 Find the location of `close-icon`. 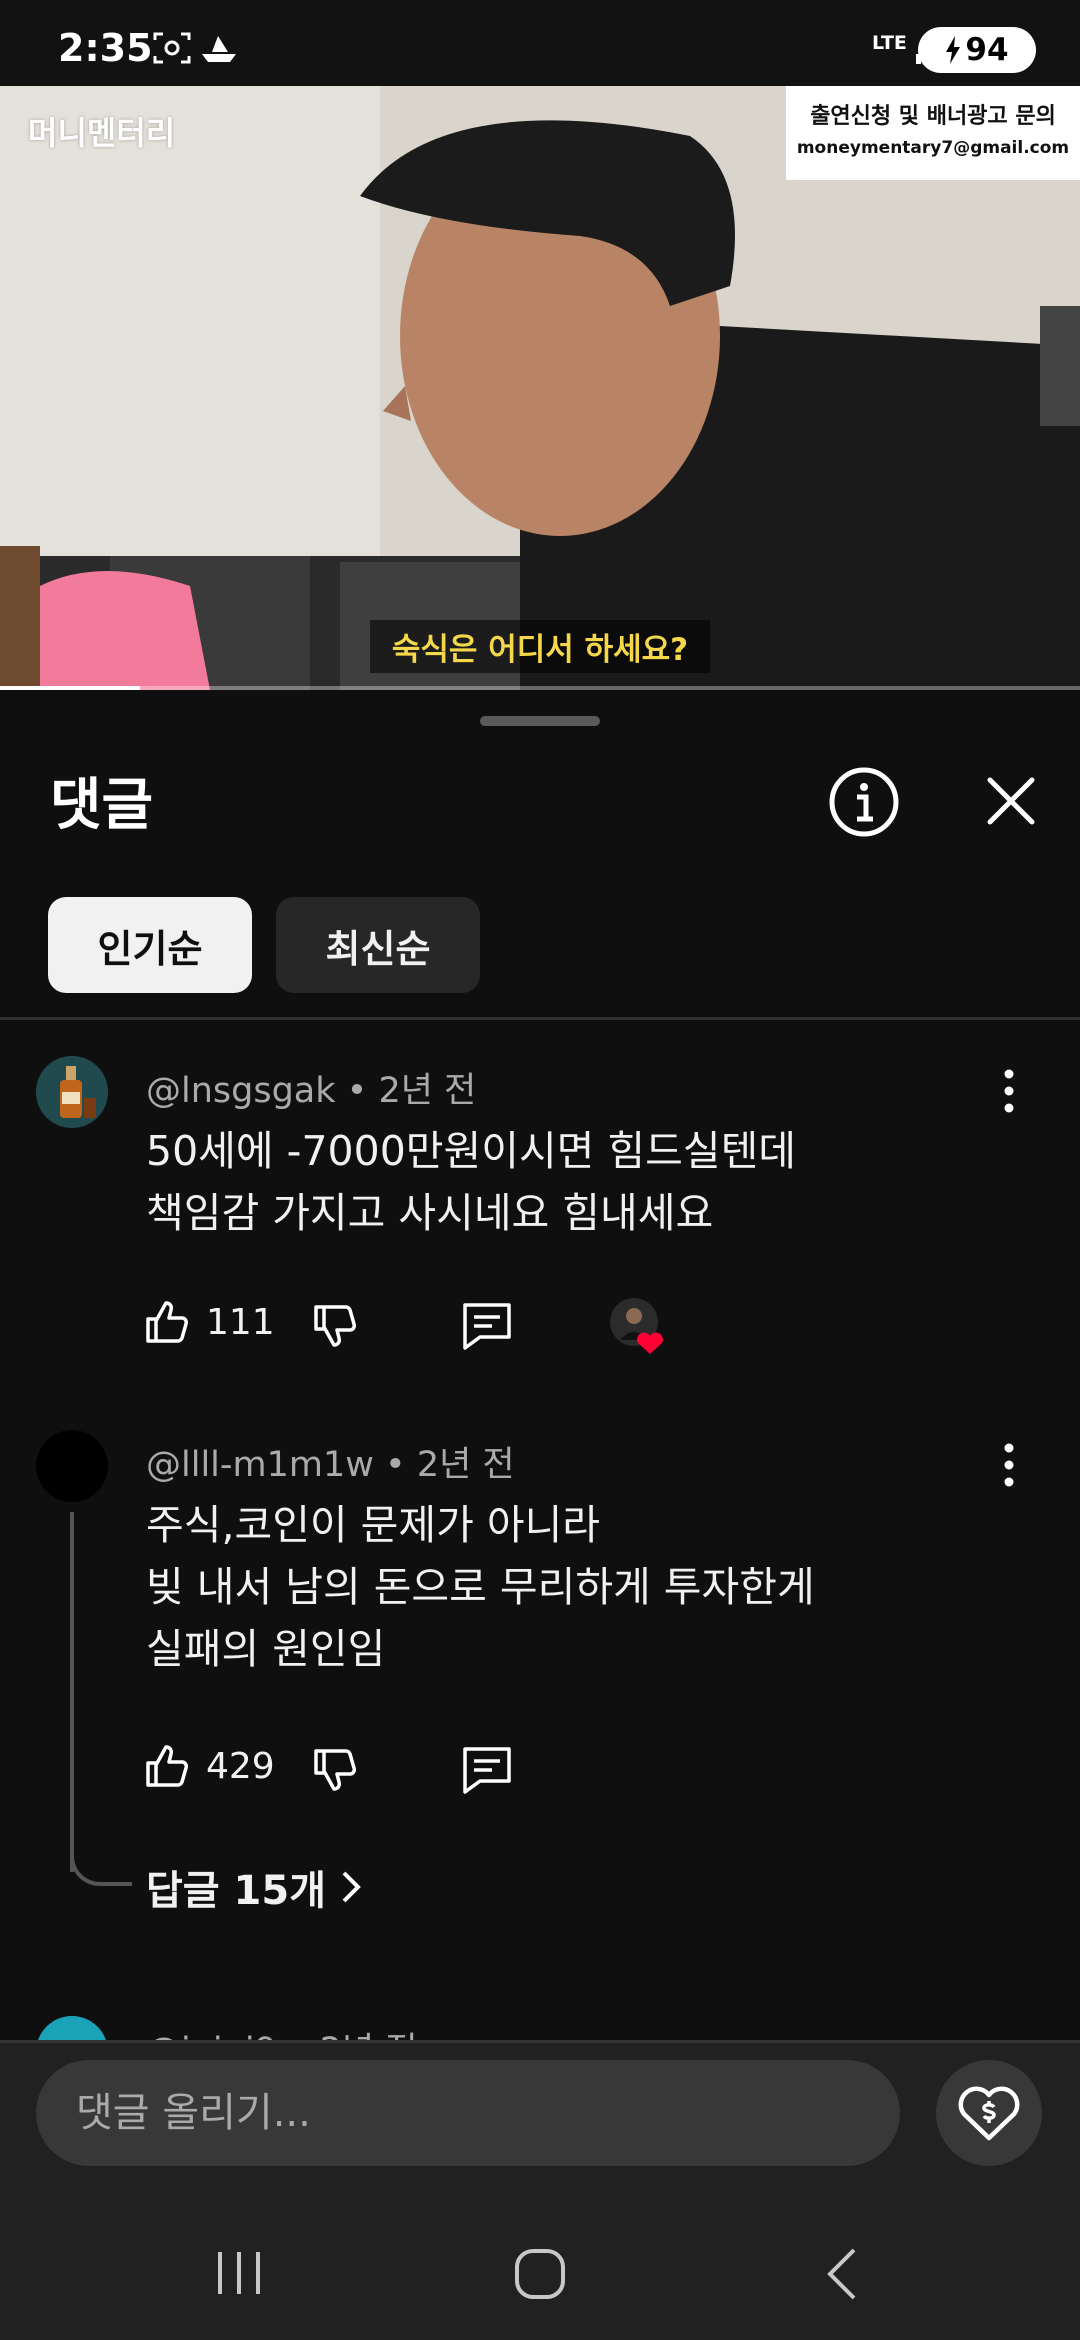

close-icon is located at coordinates (1011, 801).